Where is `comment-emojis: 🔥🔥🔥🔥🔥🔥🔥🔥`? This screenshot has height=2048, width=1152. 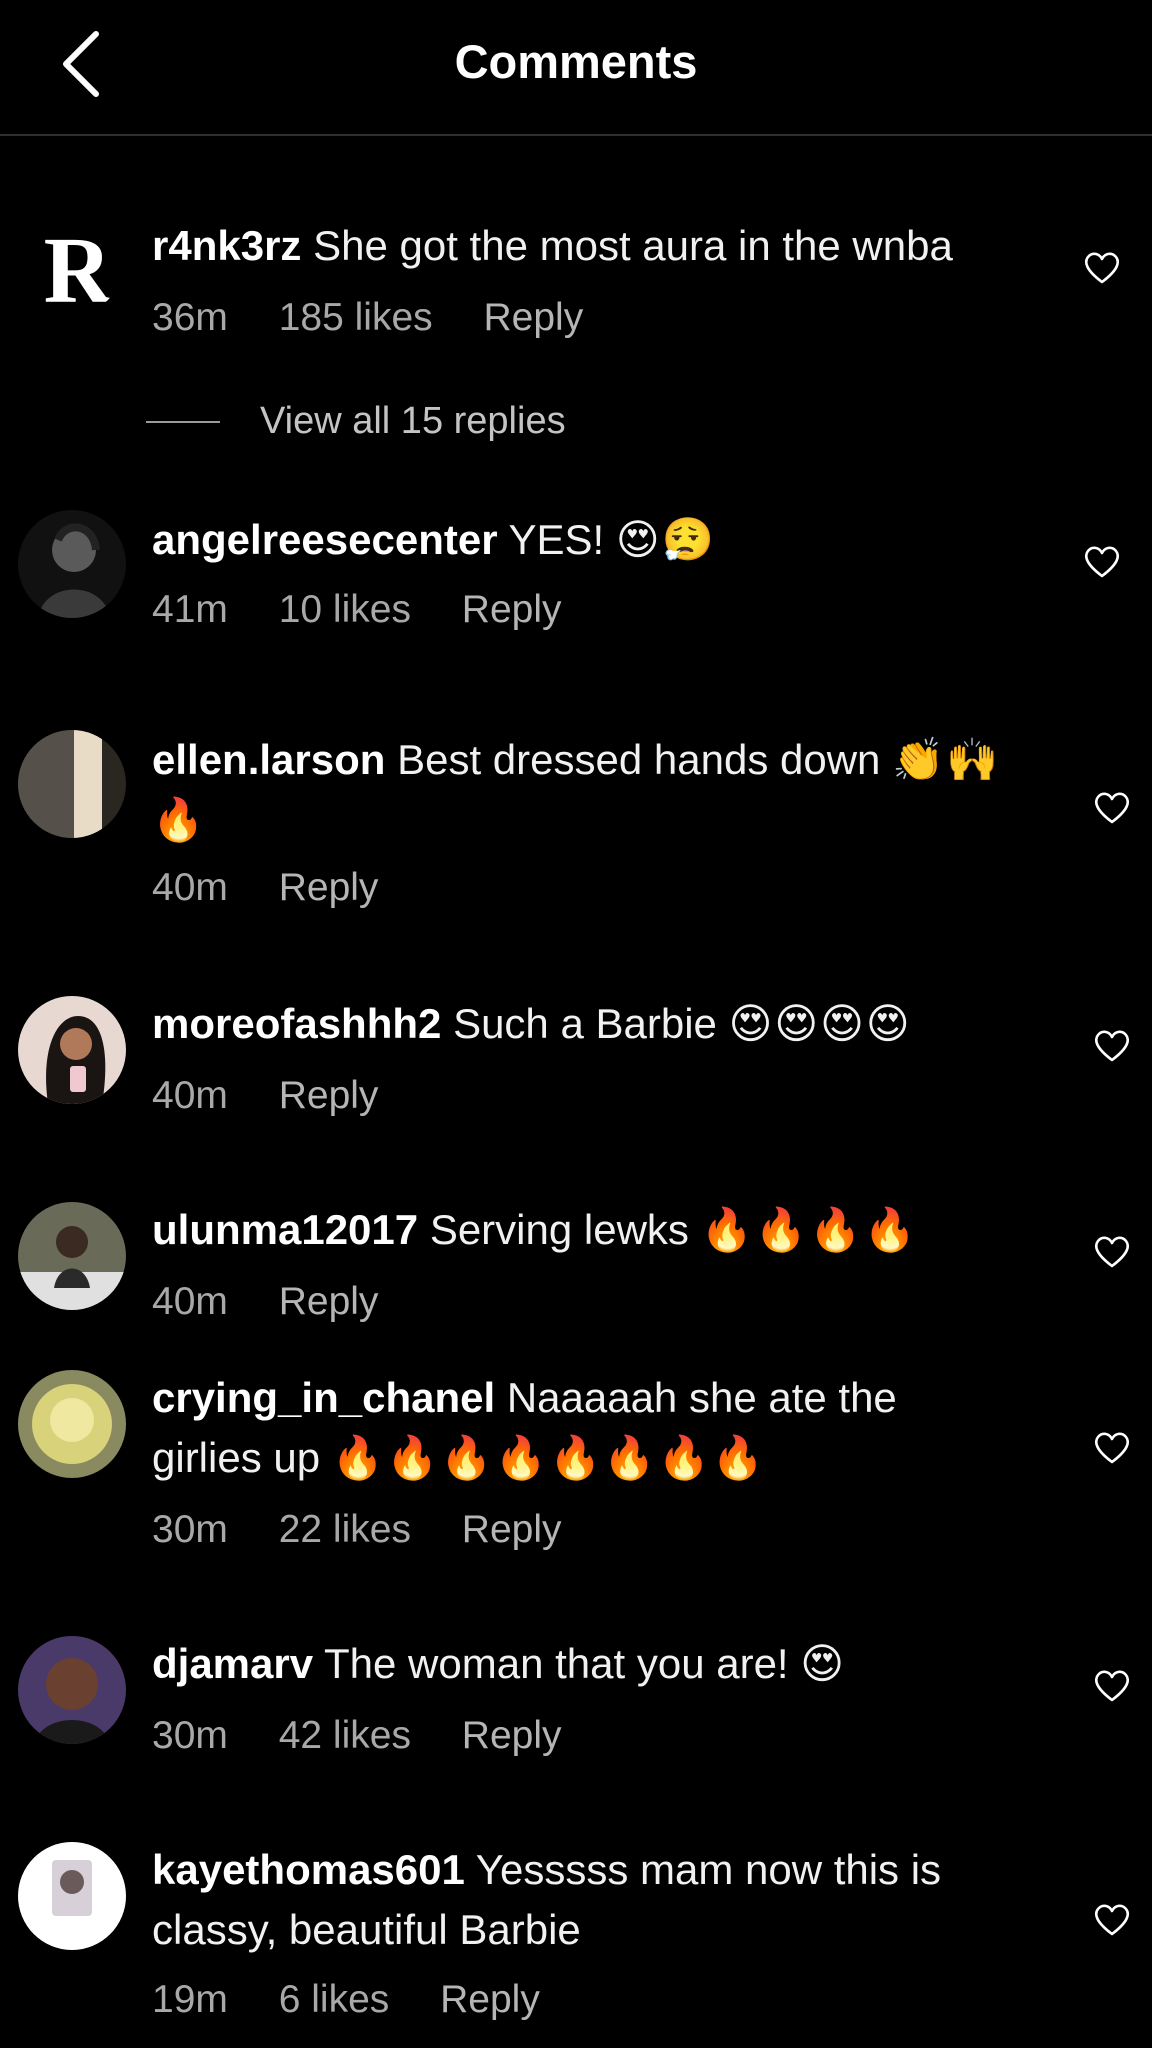 comment-emojis: 🔥🔥🔥🔥🔥🔥🔥🔥 is located at coordinates (549, 1457).